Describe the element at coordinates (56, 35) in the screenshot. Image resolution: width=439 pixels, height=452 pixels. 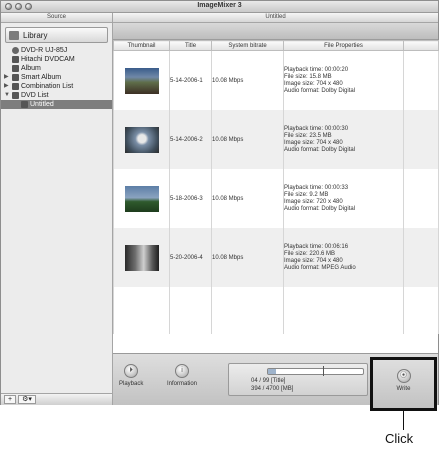
I see `library-button: Library` at that location.